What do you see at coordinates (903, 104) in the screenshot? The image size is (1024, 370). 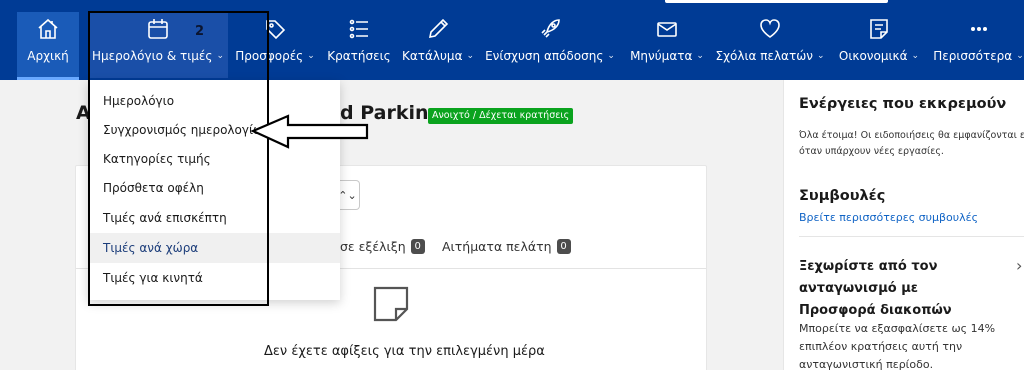 I see `pending-actions-title: Ενέργειες που εκκρεμούν` at bounding box center [903, 104].